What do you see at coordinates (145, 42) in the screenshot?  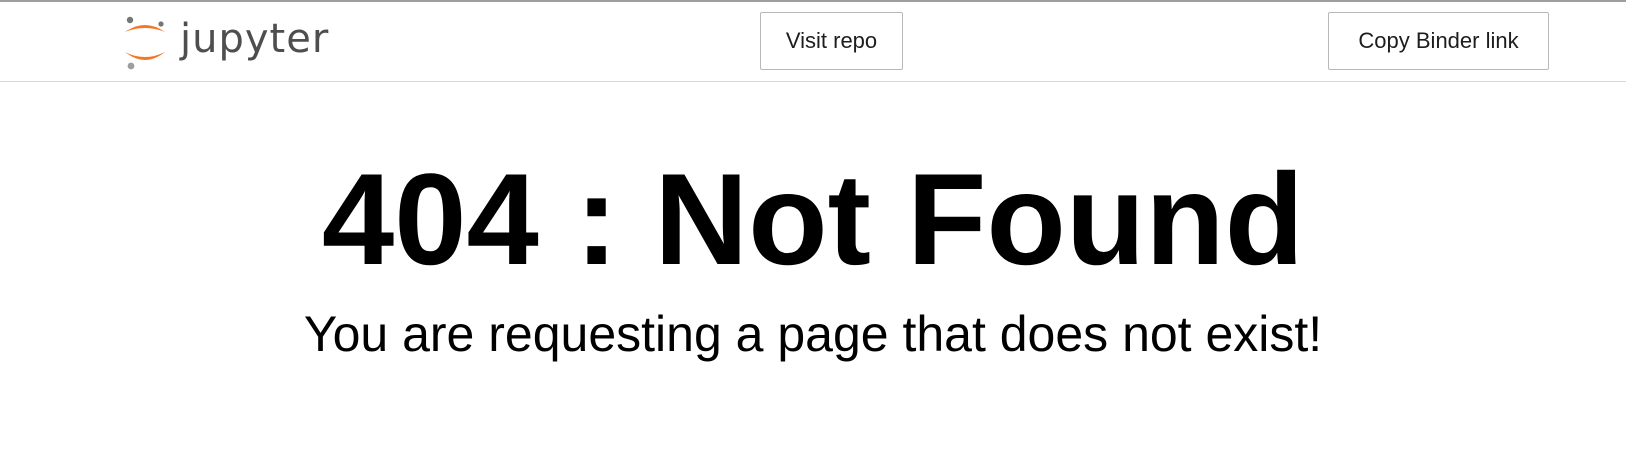 I see `jupyter-logo-icon` at bounding box center [145, 42].